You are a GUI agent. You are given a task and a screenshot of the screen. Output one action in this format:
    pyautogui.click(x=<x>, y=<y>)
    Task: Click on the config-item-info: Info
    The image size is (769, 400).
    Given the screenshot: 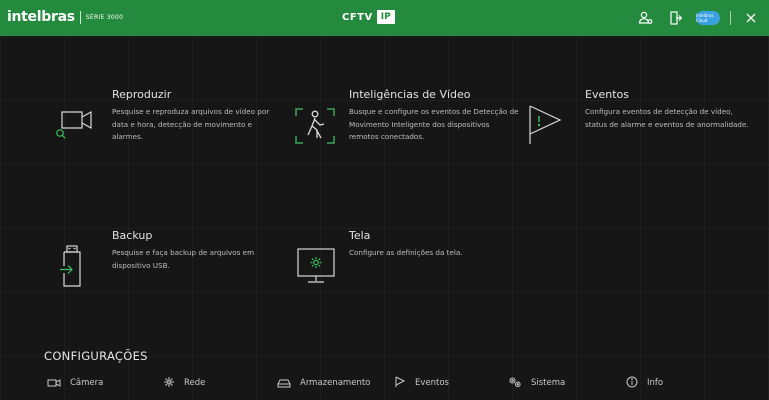 What is the action you would take?
    pyautogui.click(x=644, y=382)
    